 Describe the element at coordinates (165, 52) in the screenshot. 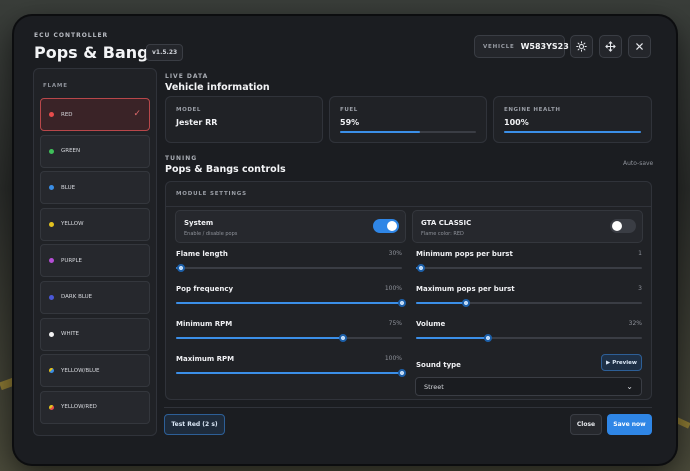

I see `version-badge: v1.5.23` at that location.